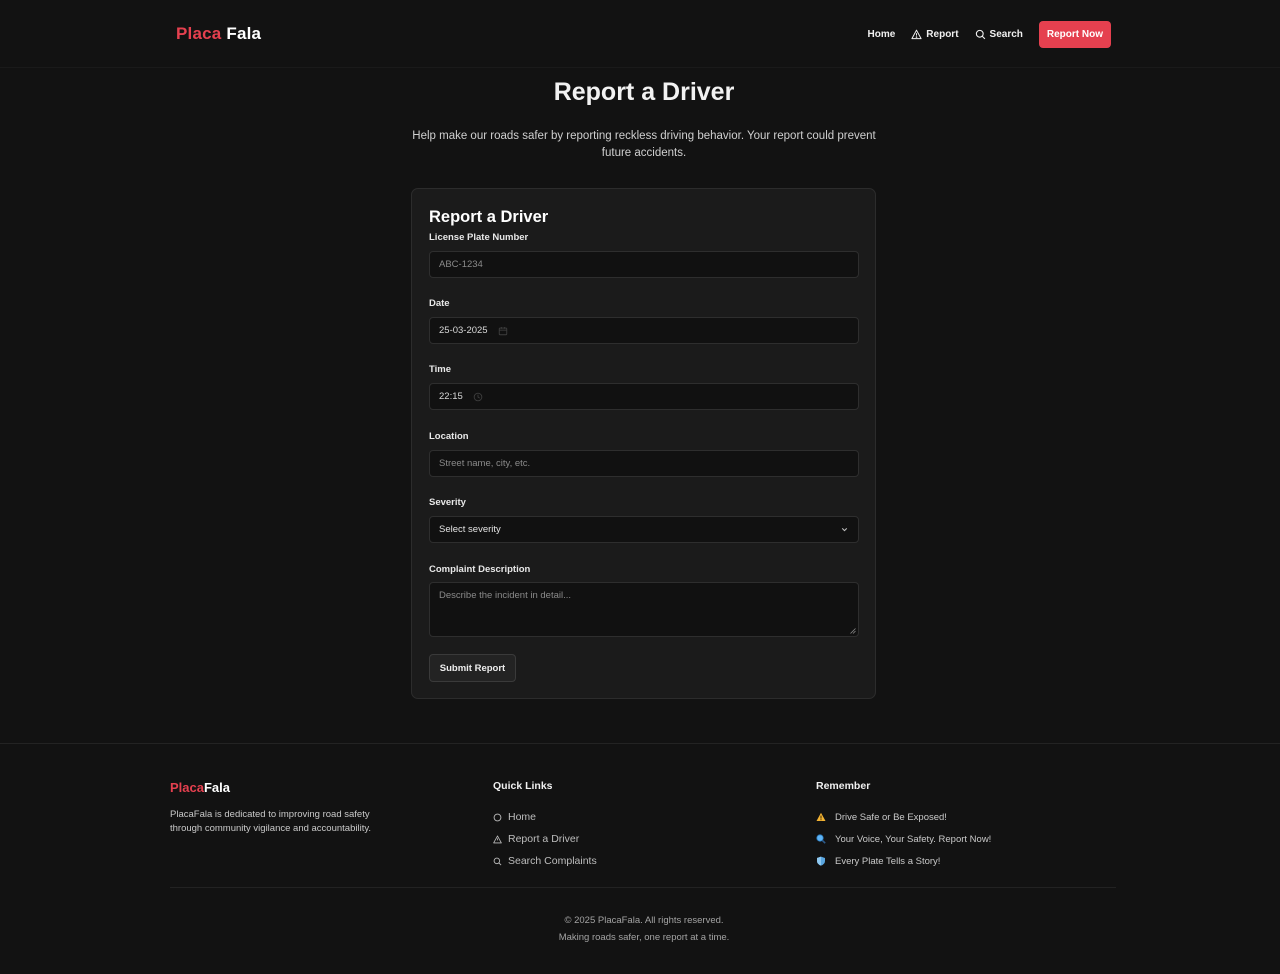  Describe the element at coordinates (891, 817) in the screenshot. I see `remember-item-text: Drive Safe or Be Exposed!` at that location.